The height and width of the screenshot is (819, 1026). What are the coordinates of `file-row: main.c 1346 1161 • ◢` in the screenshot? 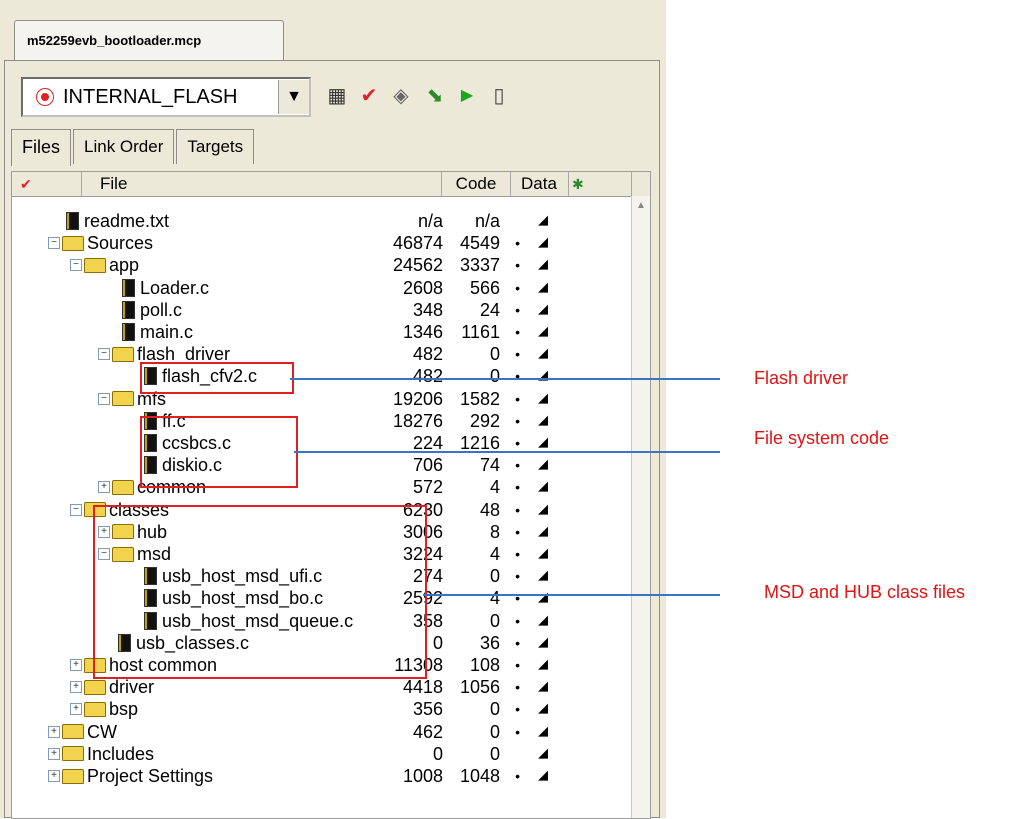 It's located at (322, 332).